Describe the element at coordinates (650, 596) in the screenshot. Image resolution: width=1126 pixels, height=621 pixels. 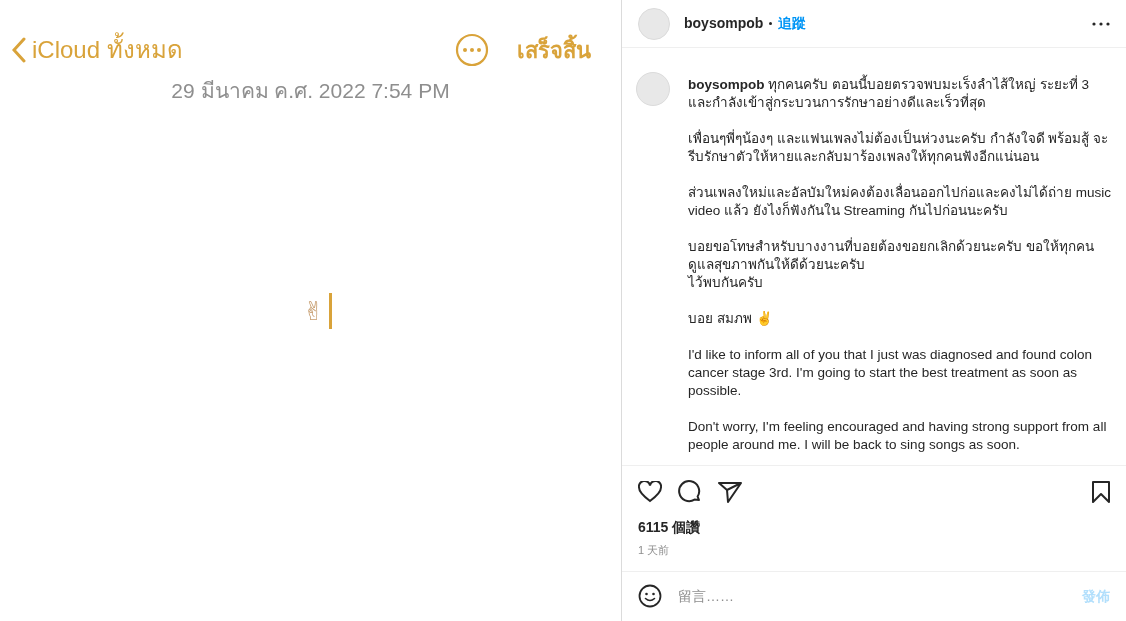
I see `emoji-icon` at that location.